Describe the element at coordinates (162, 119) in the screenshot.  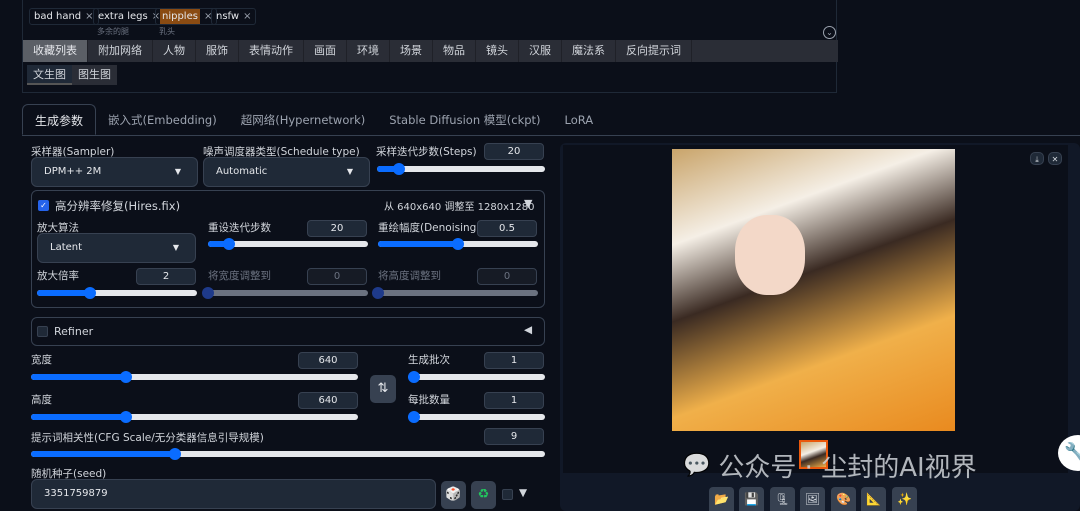
I see `tab-embedding: 嵌入式(Embedding)` at that location.